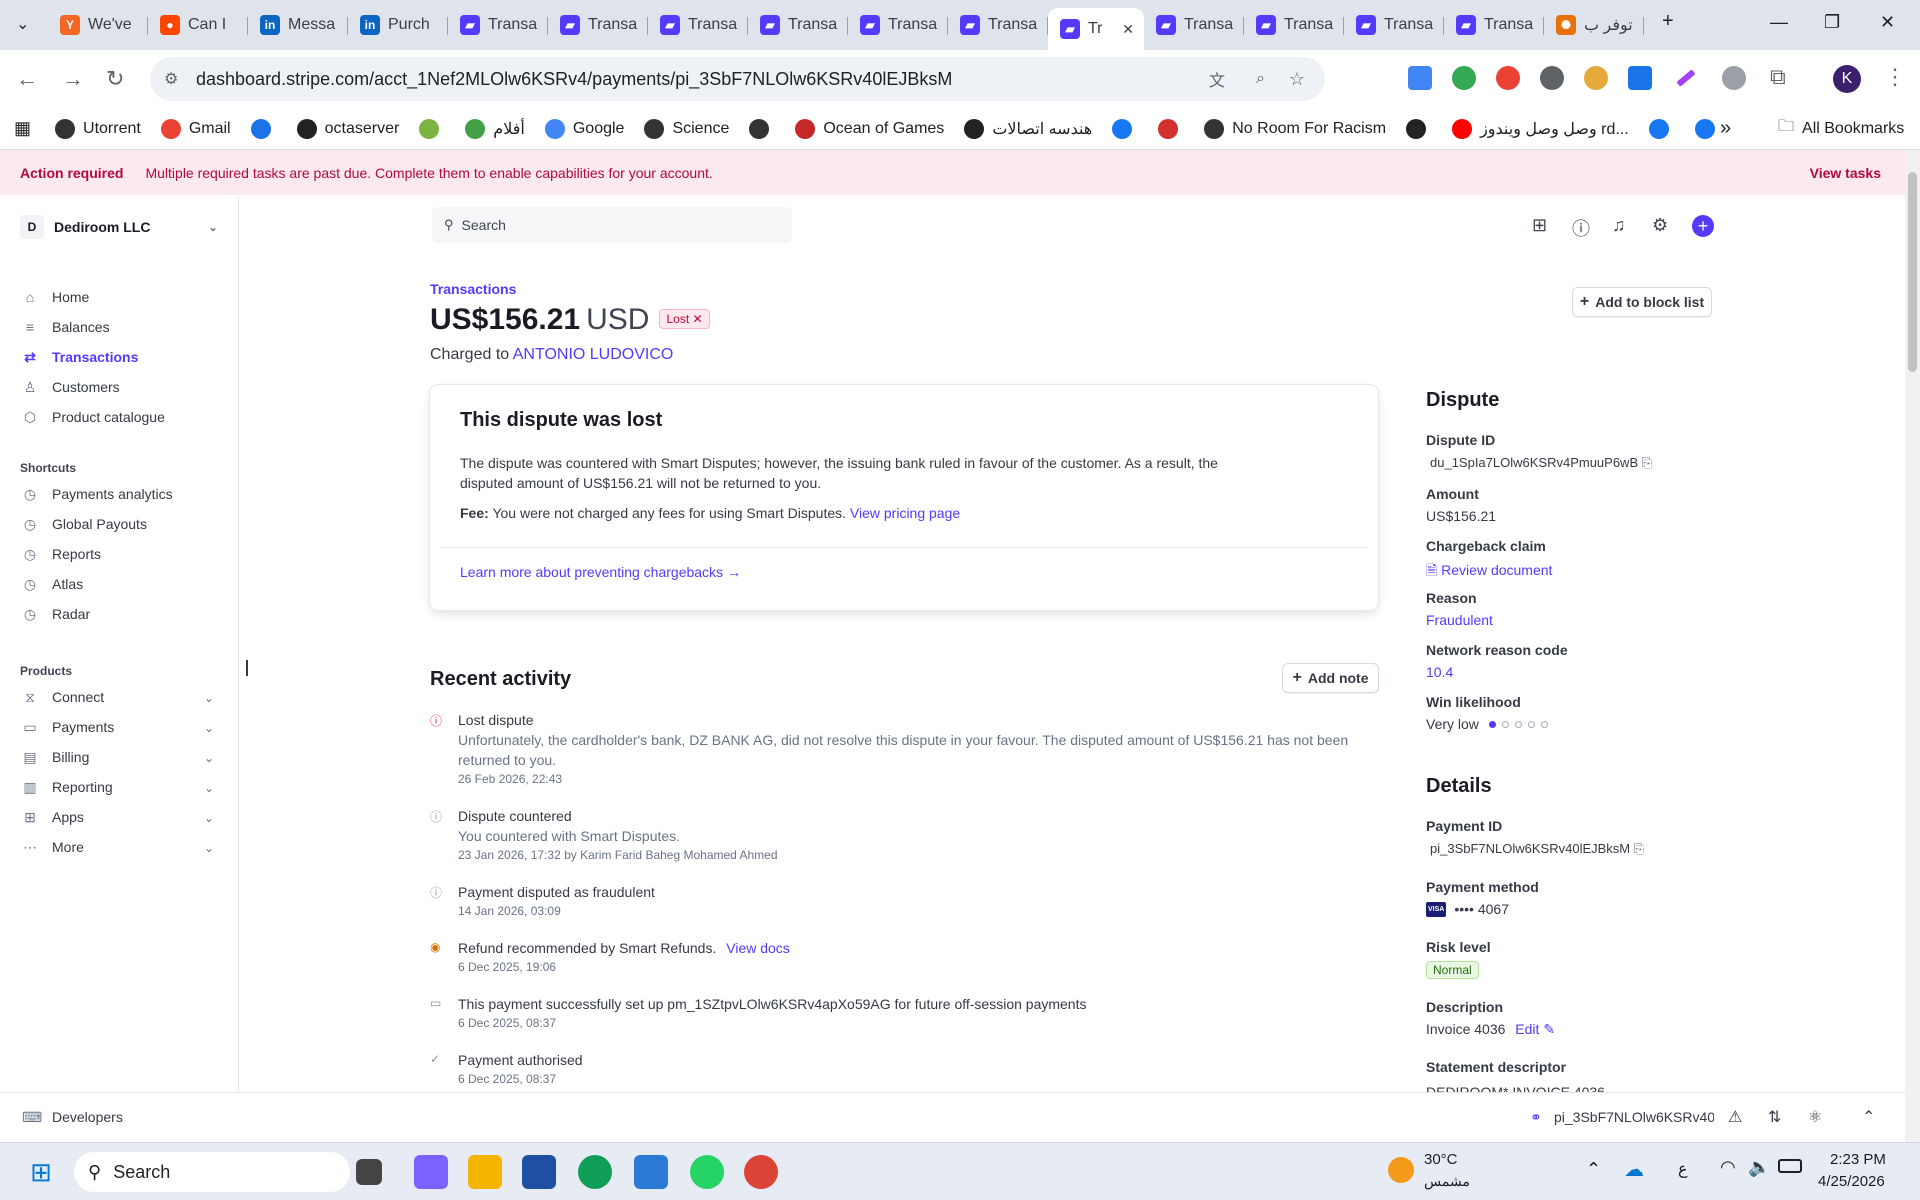 The image size is (1920, 1200). What do you see at coordinates (1725, 128) in the screenshot?
I see `more-bookmarks-icon: »` at bounding box center [1725, 128].